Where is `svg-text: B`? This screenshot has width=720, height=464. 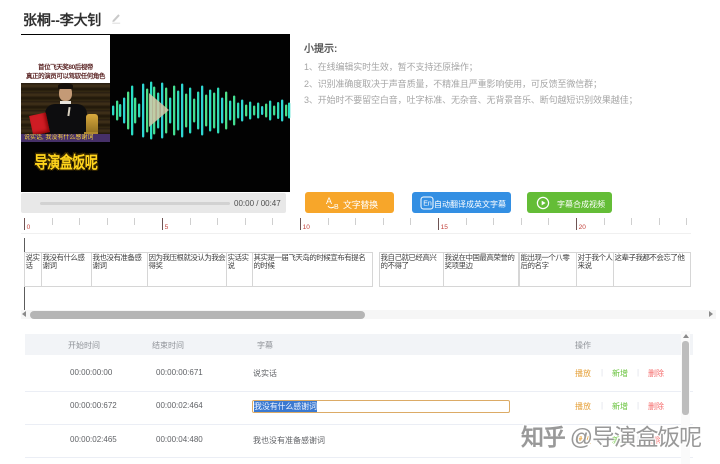
svg-text: B is located at coordinates (336, 207).